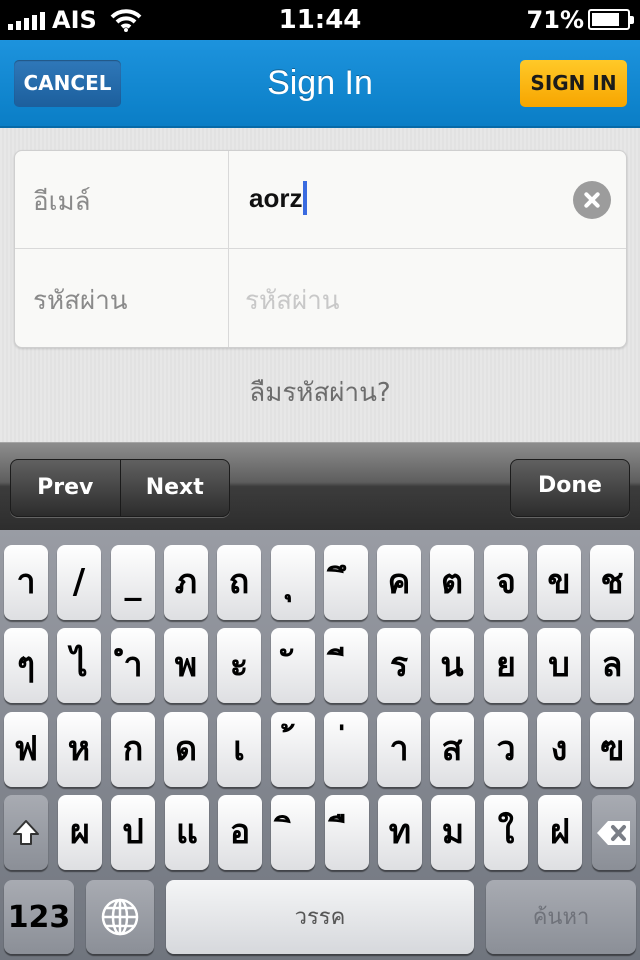 The height and width of the screenshot is (960, 640). What do you see at coordinates (400, 832) in the screenshot?
I see `keyboard-key: ท` at bounding box center [400, 832].